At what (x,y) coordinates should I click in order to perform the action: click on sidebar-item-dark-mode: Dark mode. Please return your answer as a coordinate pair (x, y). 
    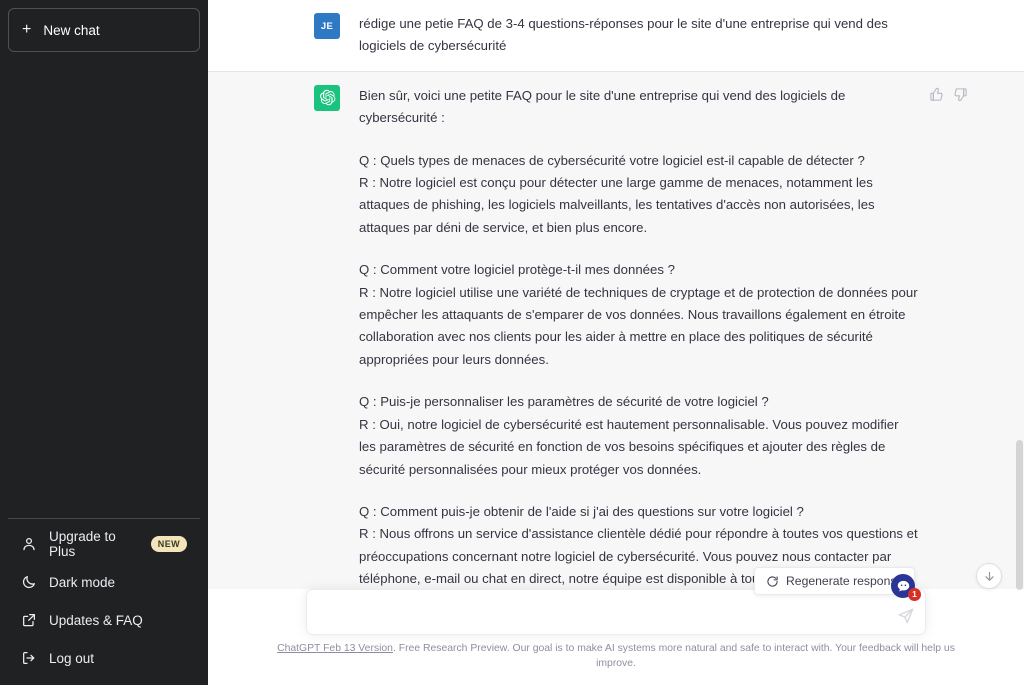
    Looking at the image, I should click on (104, 582).